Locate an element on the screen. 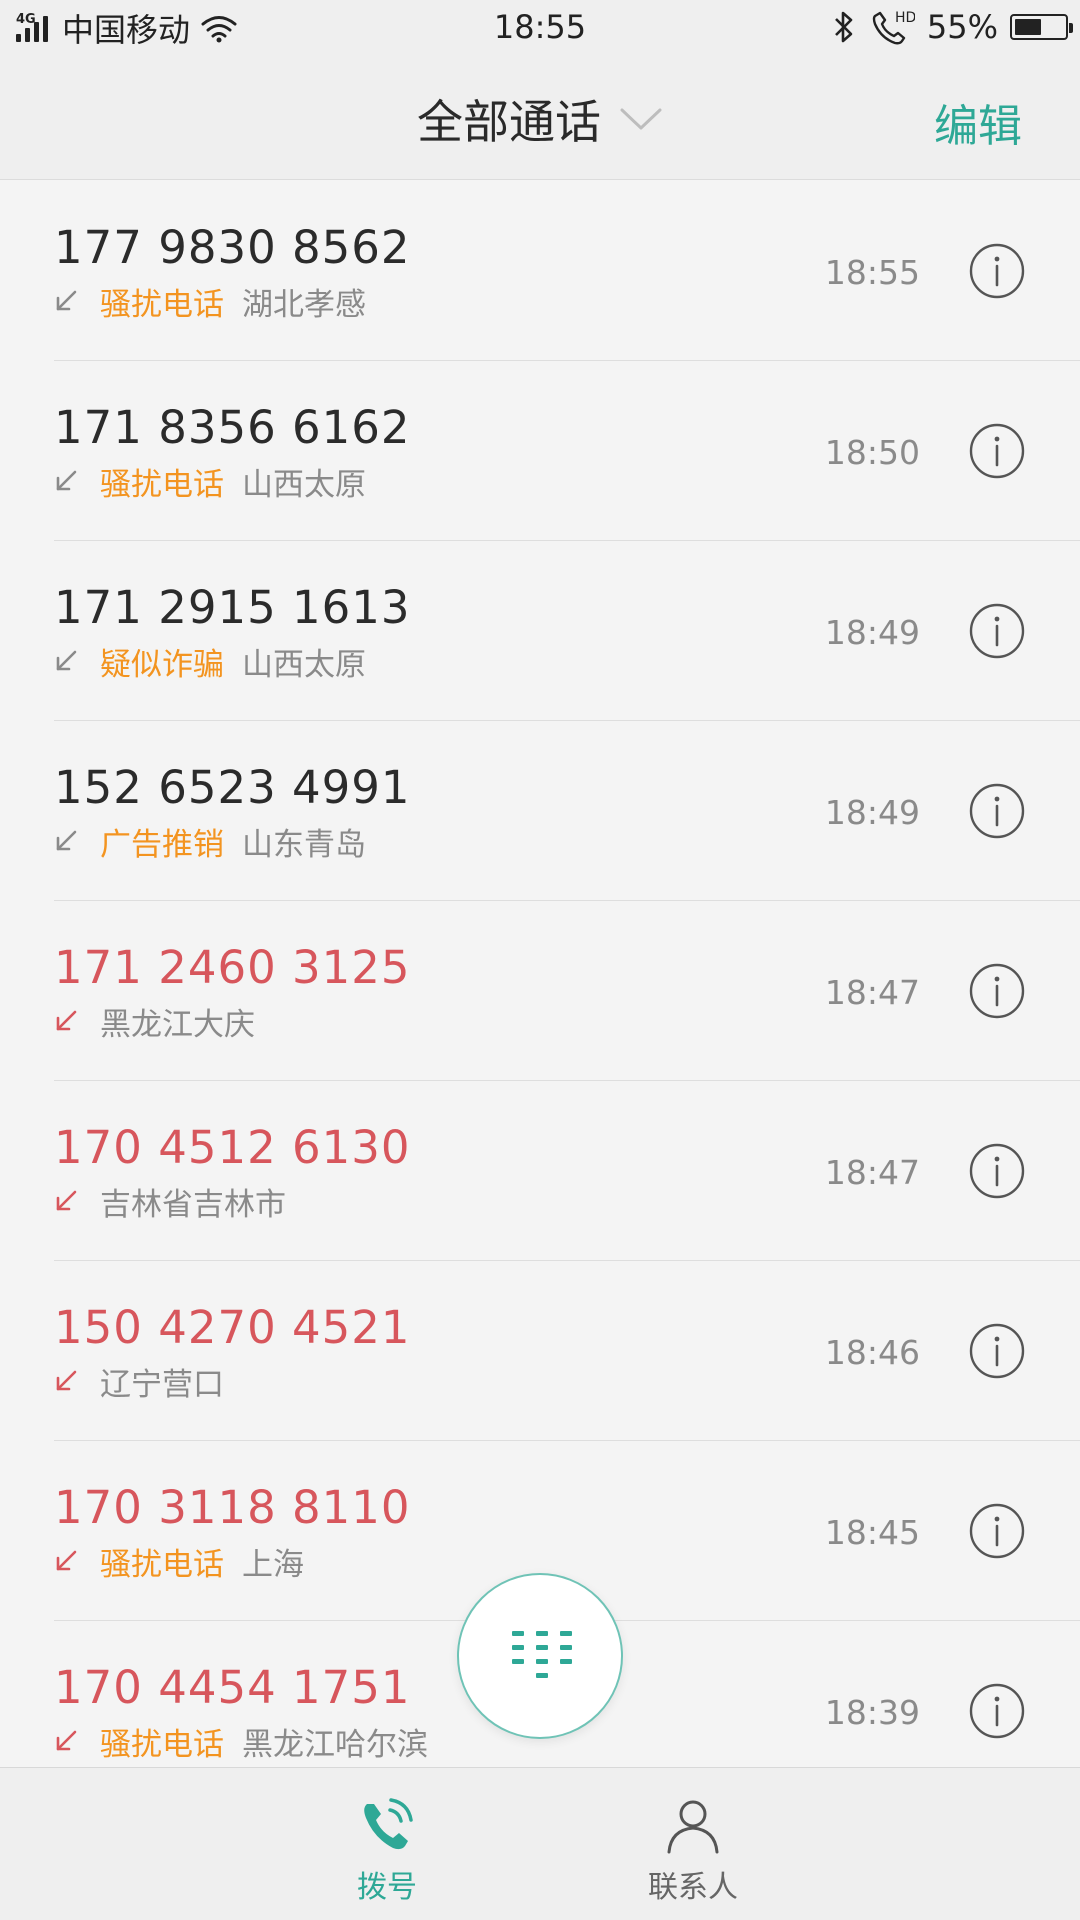  call-location: 山东青岛 is located at coordinates (304, 844).